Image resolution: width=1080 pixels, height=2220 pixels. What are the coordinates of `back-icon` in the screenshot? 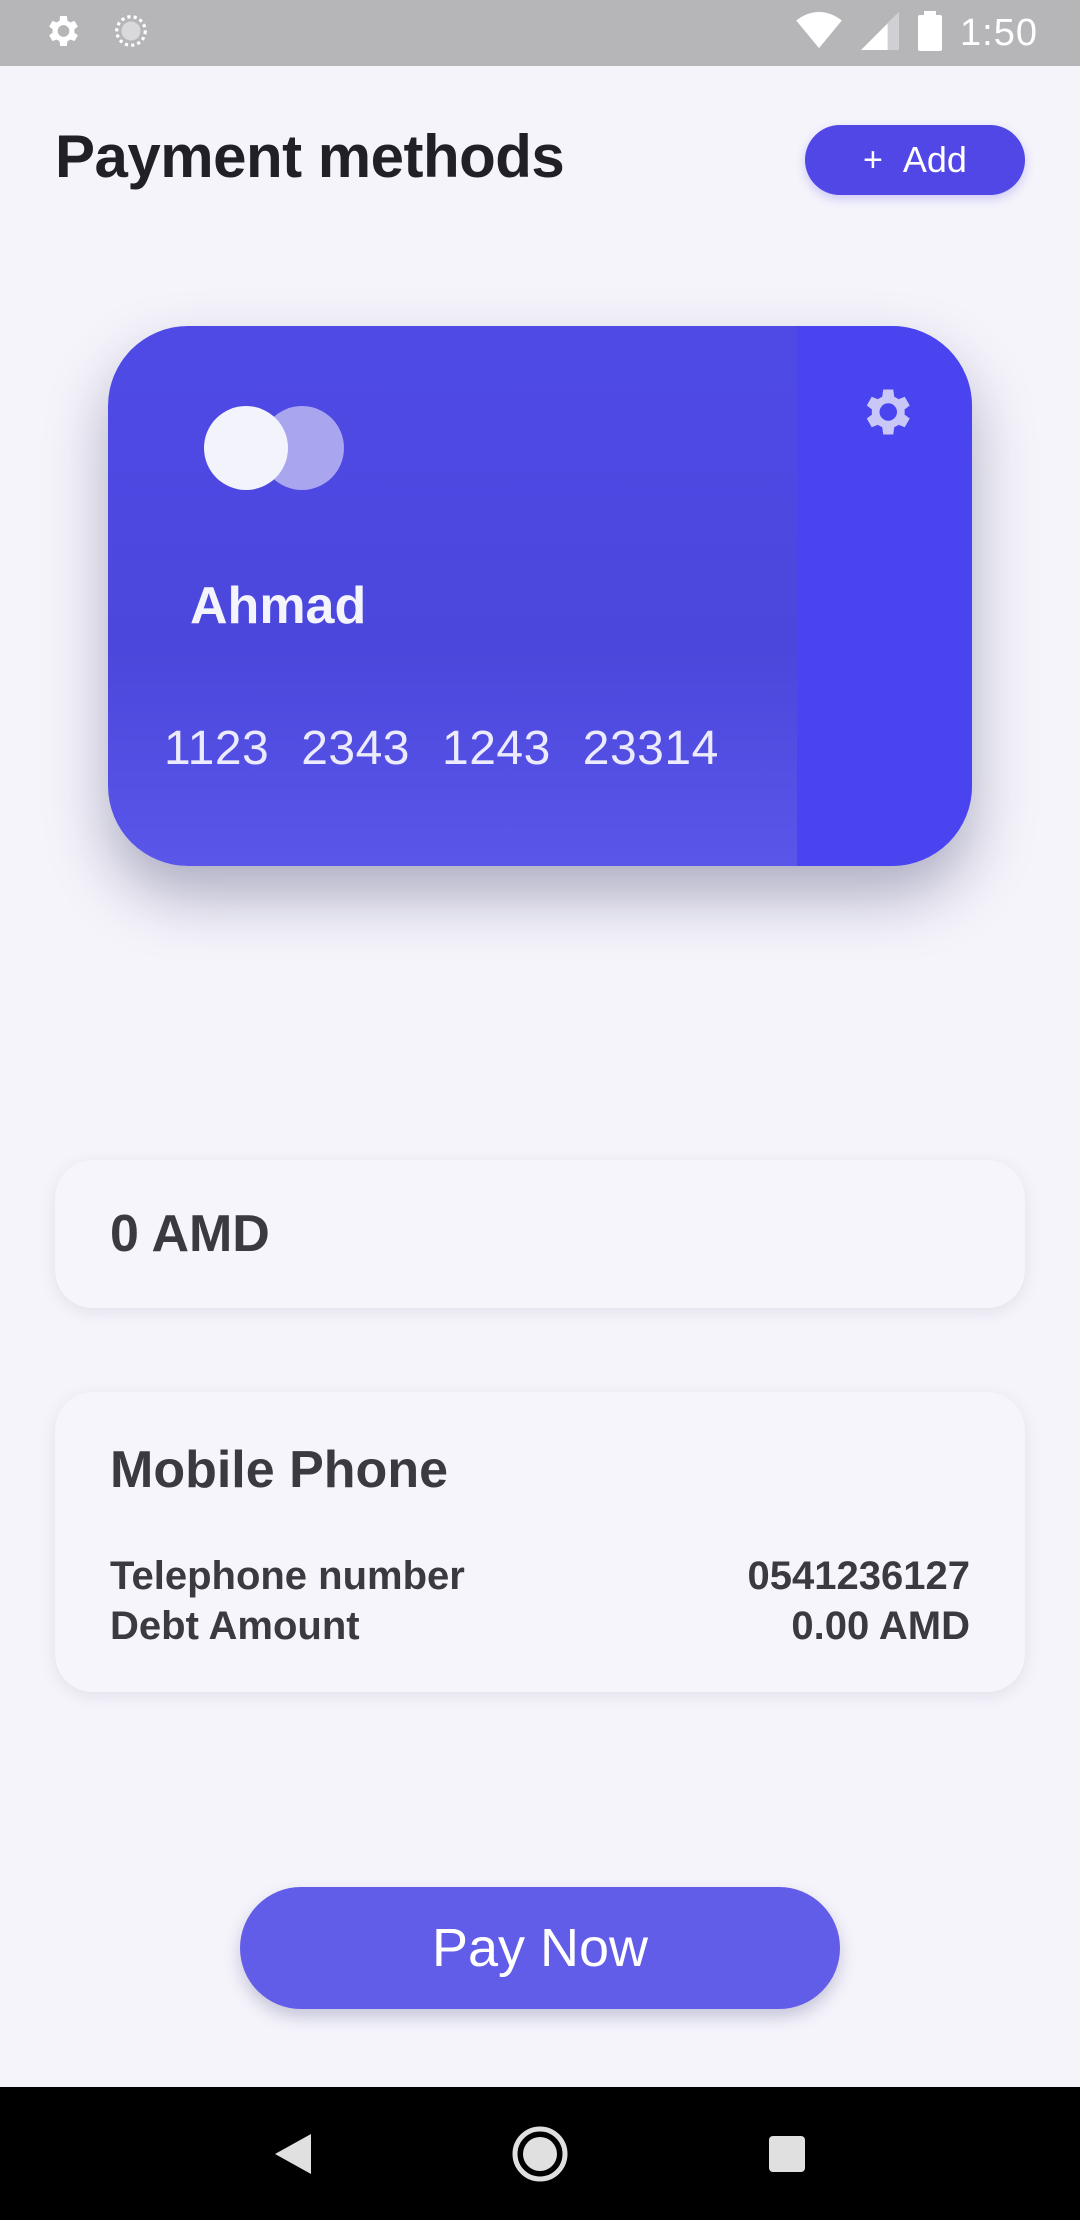 It's located at (293, 2154).